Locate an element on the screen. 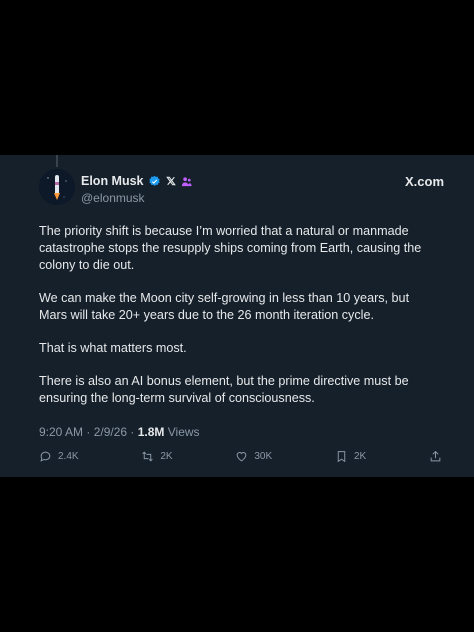 Image resolution: width=474 pixels, height=632 pixels. repost-button: 2K is located at coordinates (157, 456).